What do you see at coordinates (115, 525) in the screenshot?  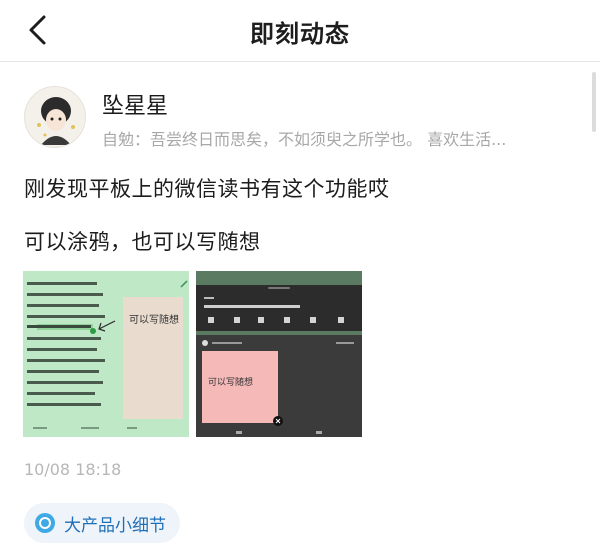 I see `topic-label: 大产品小细节` at bounding box center [115, 525].